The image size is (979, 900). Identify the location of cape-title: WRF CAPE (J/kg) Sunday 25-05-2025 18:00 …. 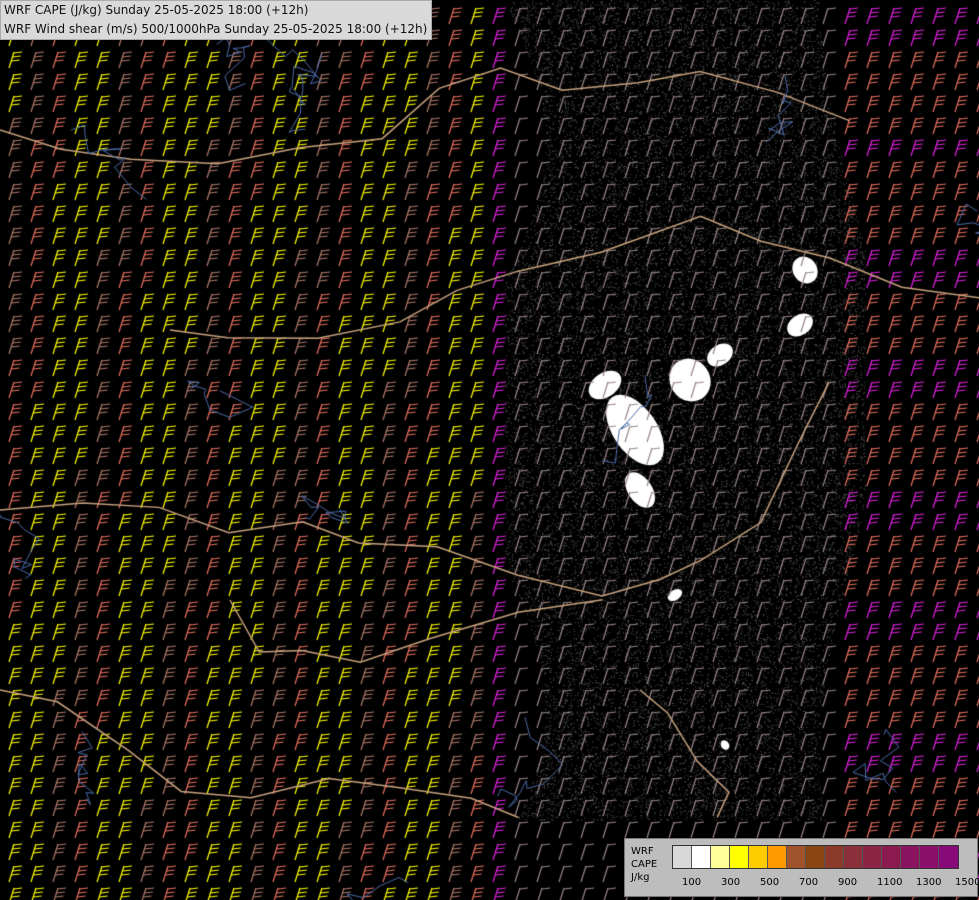
(156, 10).